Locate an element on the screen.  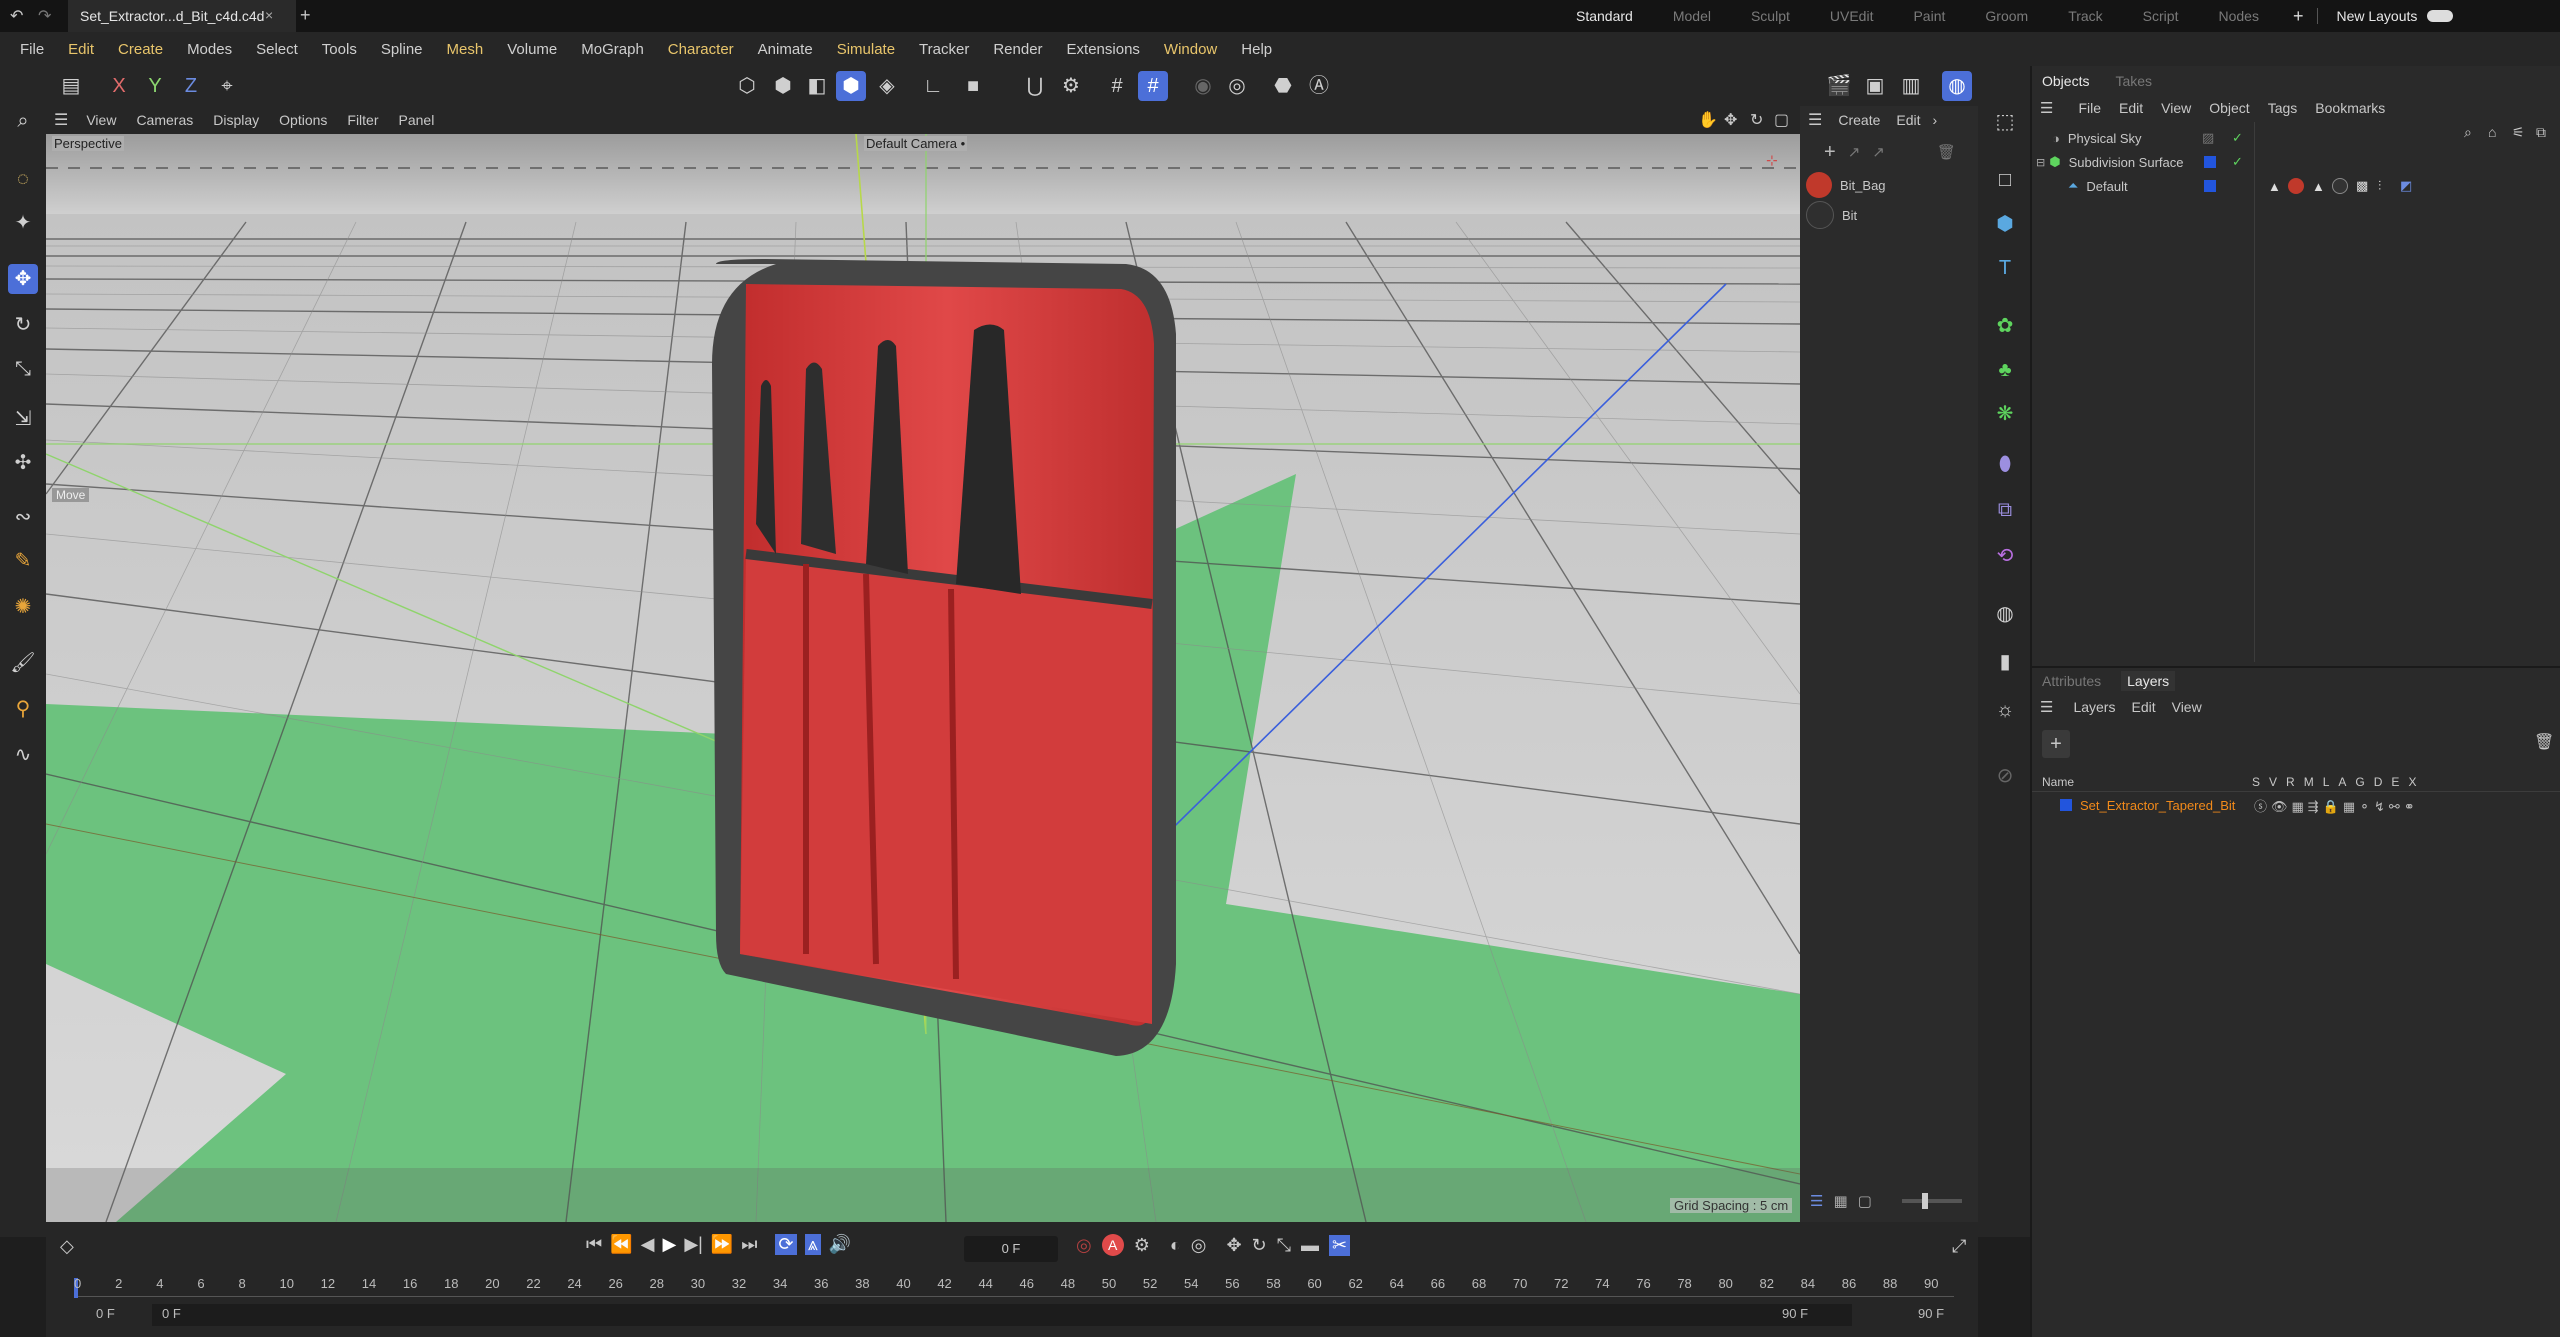
object-menu-bookmarks: Bookmarks is located at coordinates (2350, 108).